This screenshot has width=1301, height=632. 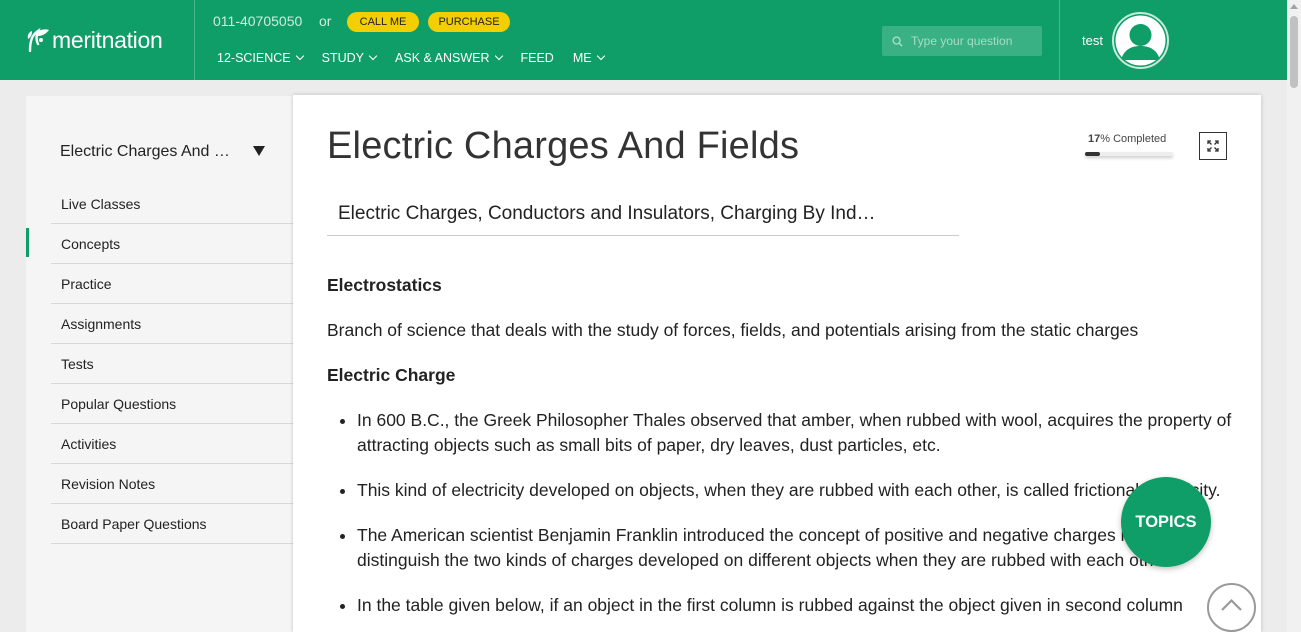 I want to click on search-box, so click(x=962, y=41).